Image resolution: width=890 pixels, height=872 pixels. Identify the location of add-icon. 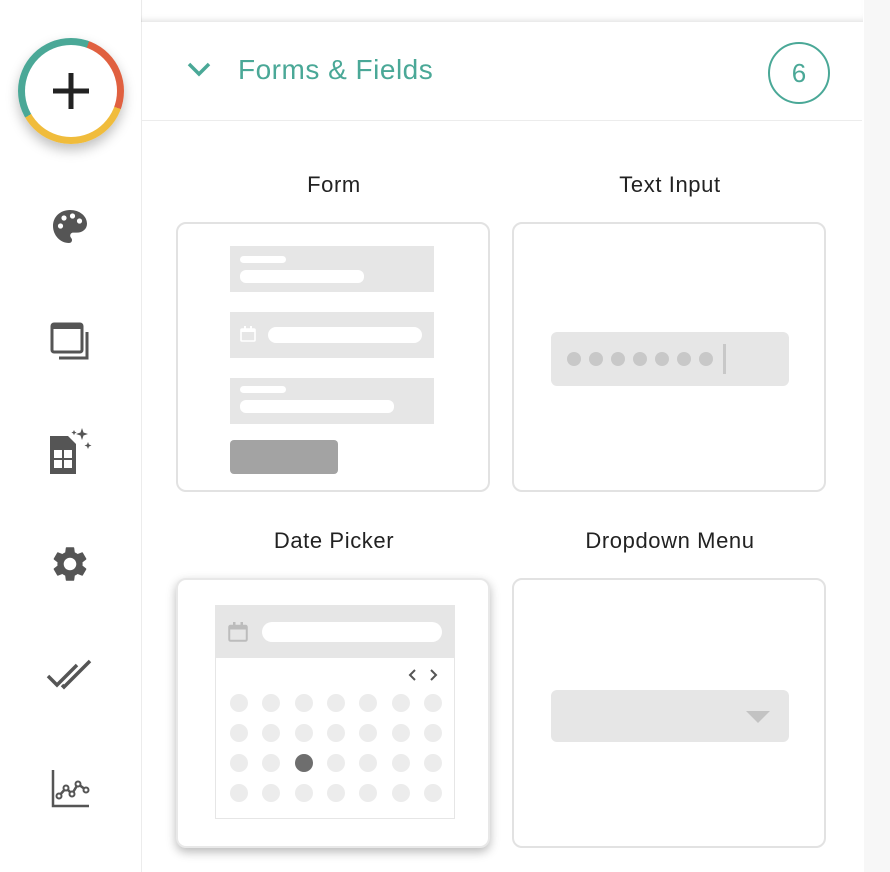
(71, 91).